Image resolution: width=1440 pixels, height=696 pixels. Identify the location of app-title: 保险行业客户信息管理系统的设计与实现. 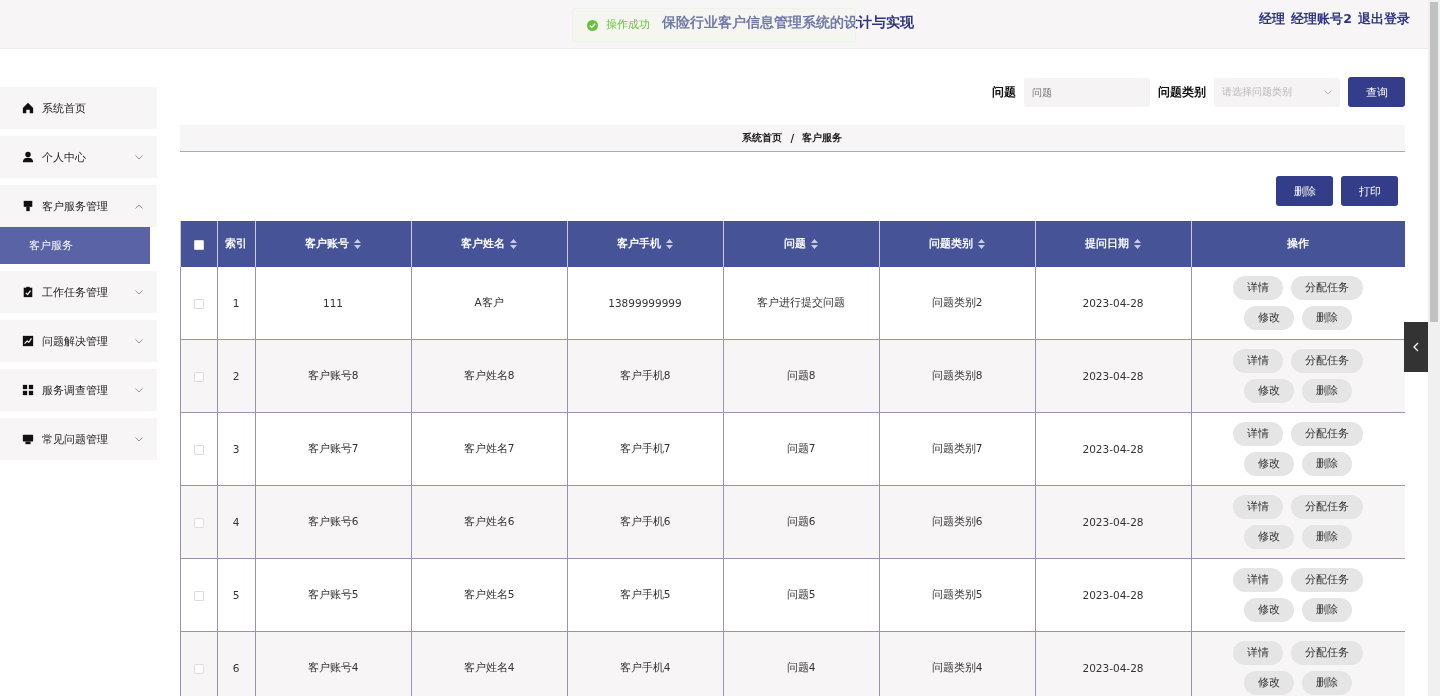
(788, 23).